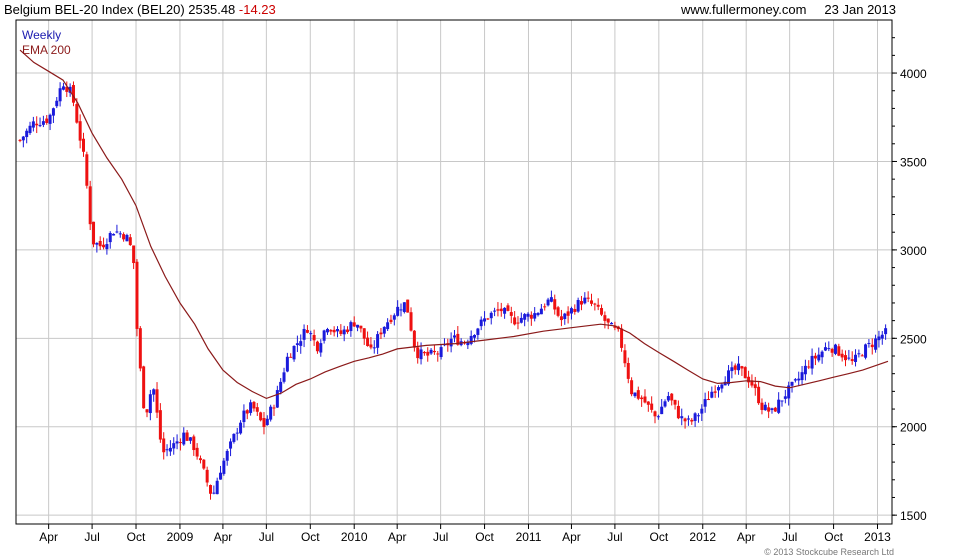 This screenshot has width=980, height=560. What do you see at coordinates (529, 537) in the screenshot?
I see `x-tick-label: 2011` at bounding box center [529, 537].